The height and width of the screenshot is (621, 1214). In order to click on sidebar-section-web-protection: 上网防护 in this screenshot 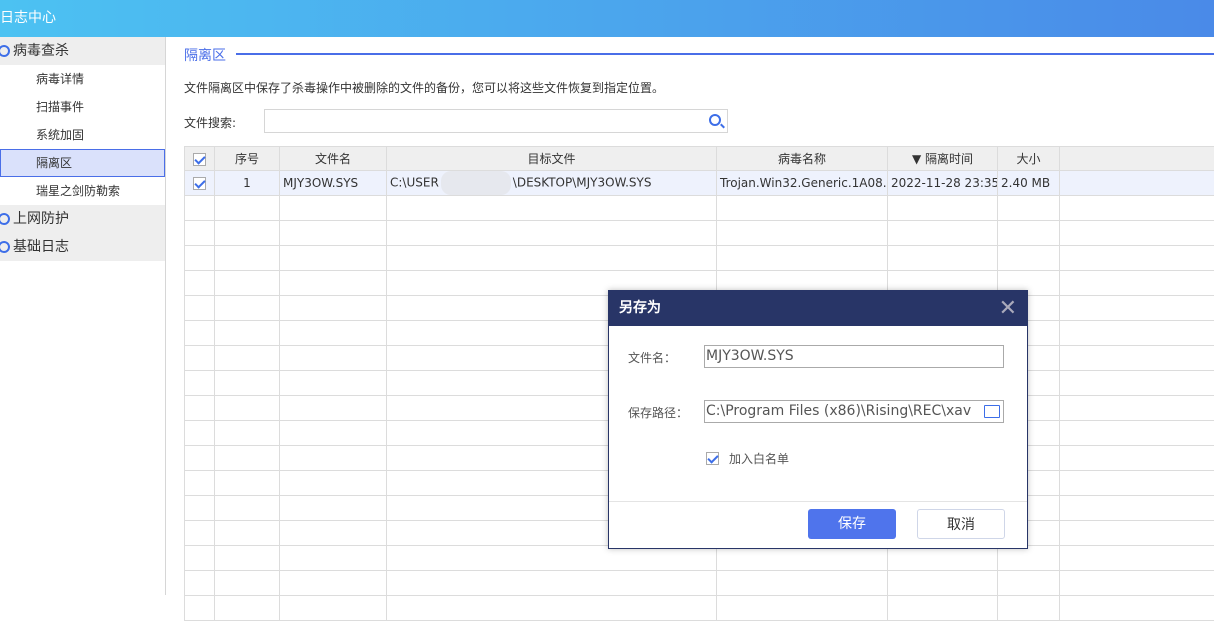, I will do `click(82, 219)`.